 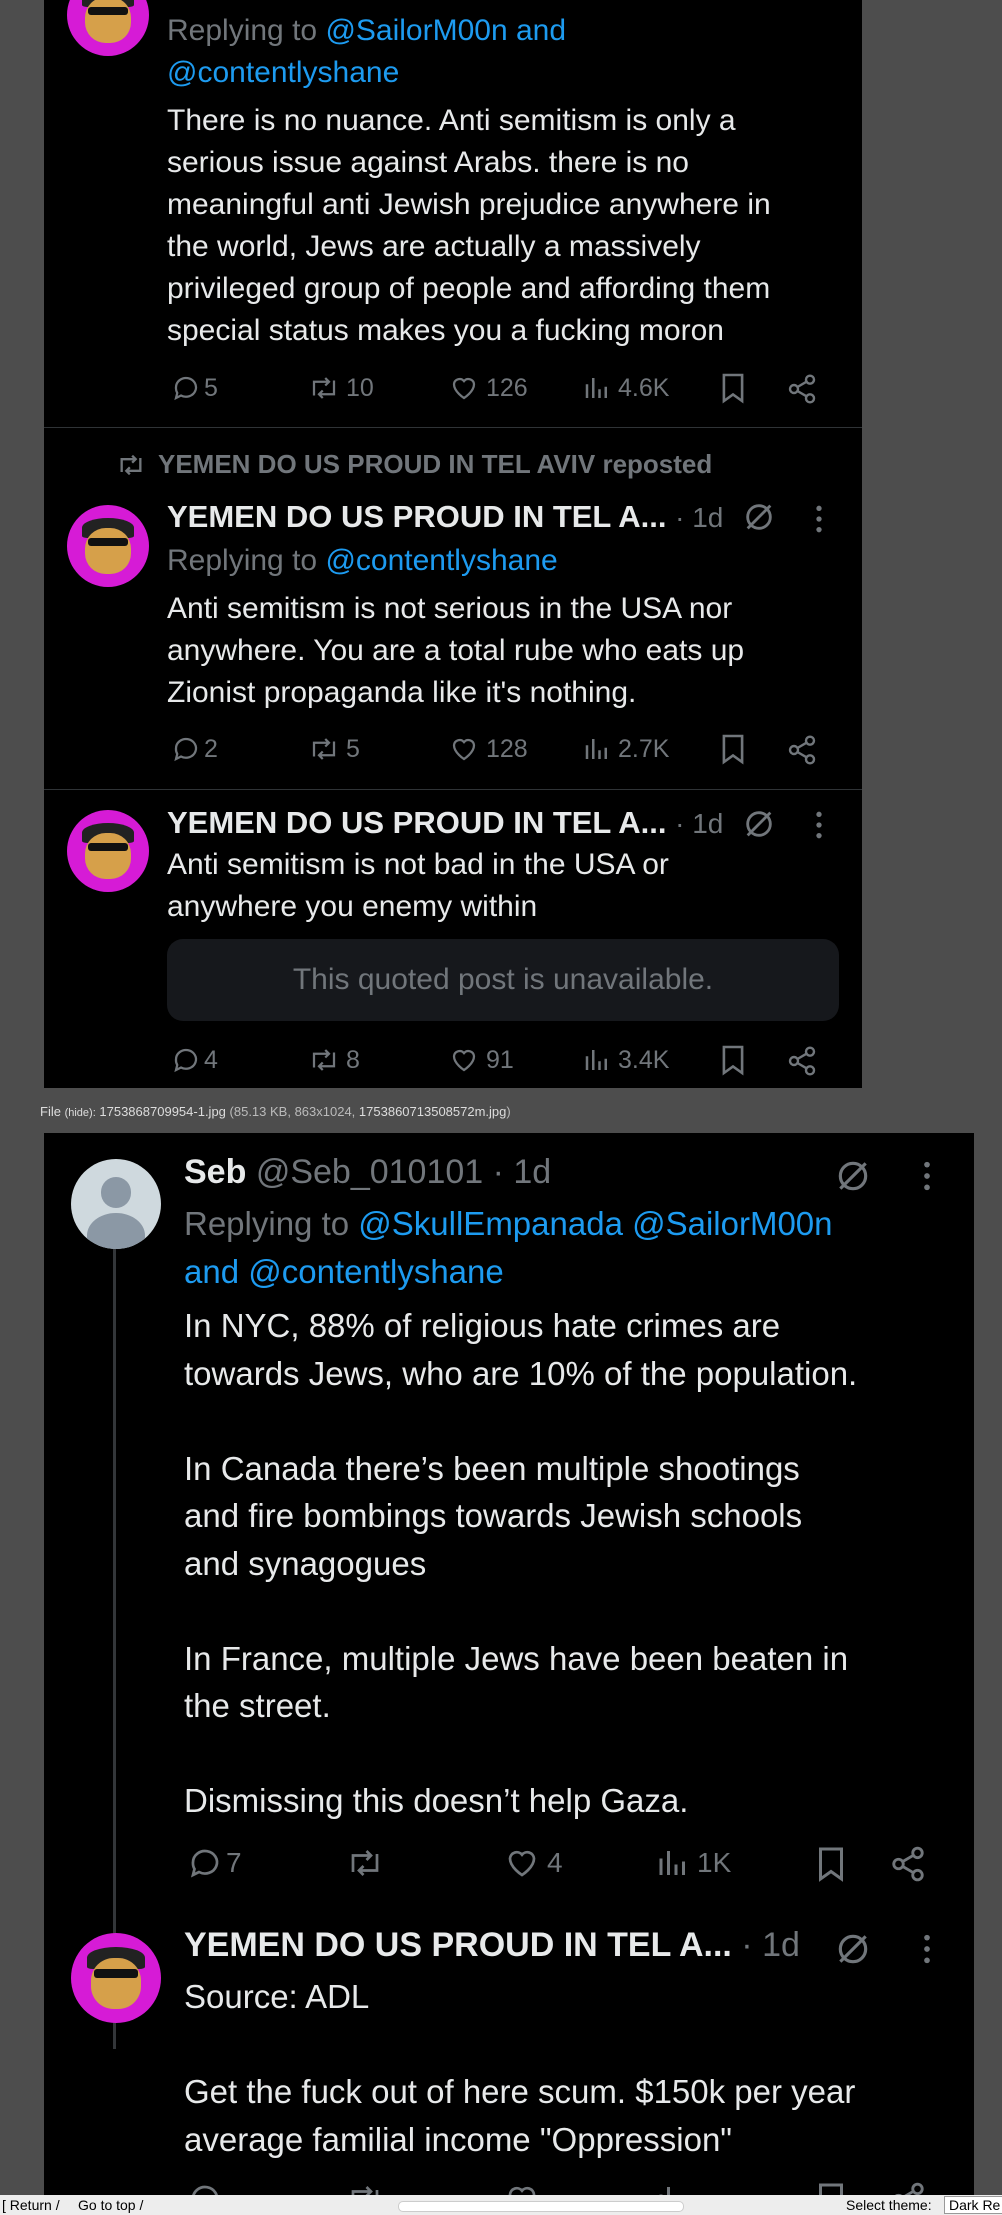 I want to click on repost-banner: YEMEN DO US PROUD IN TEL AVIV reposted, so click(x=413, y=464).